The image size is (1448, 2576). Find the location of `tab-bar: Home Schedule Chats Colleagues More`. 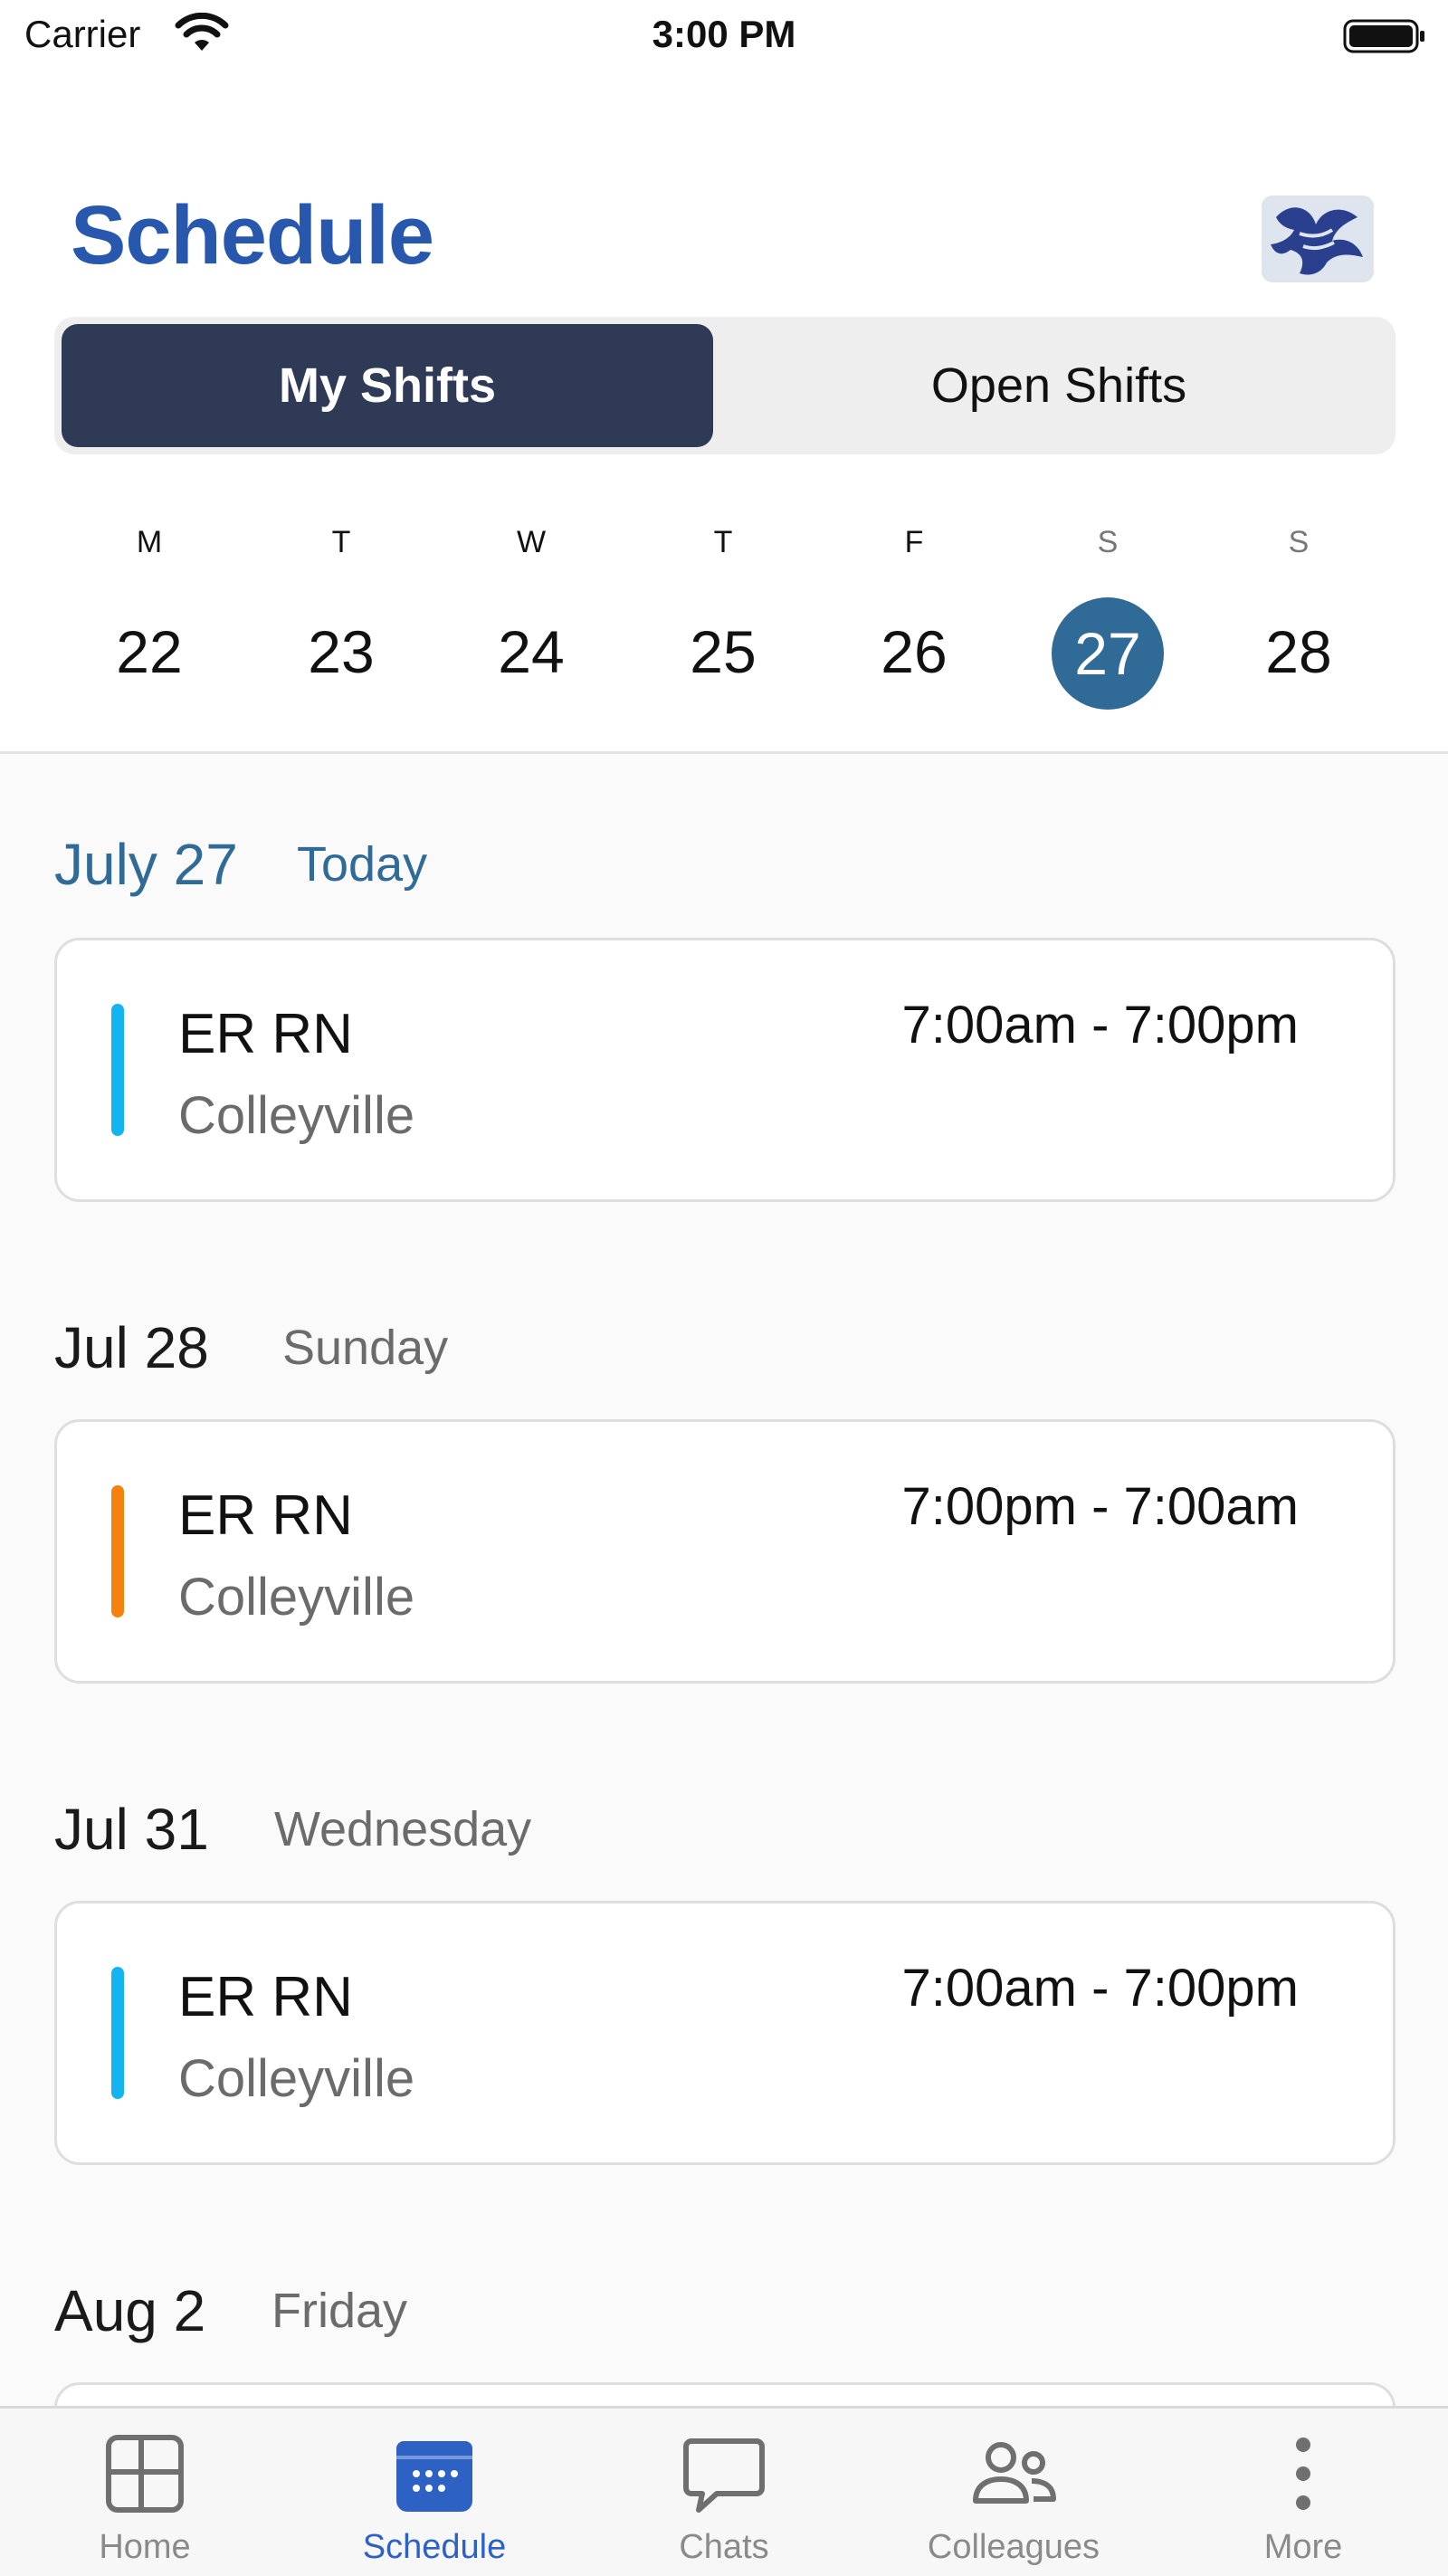

tab-bar: Home Schedule Chats Colleagues More is located at coordinates (724, 2491).